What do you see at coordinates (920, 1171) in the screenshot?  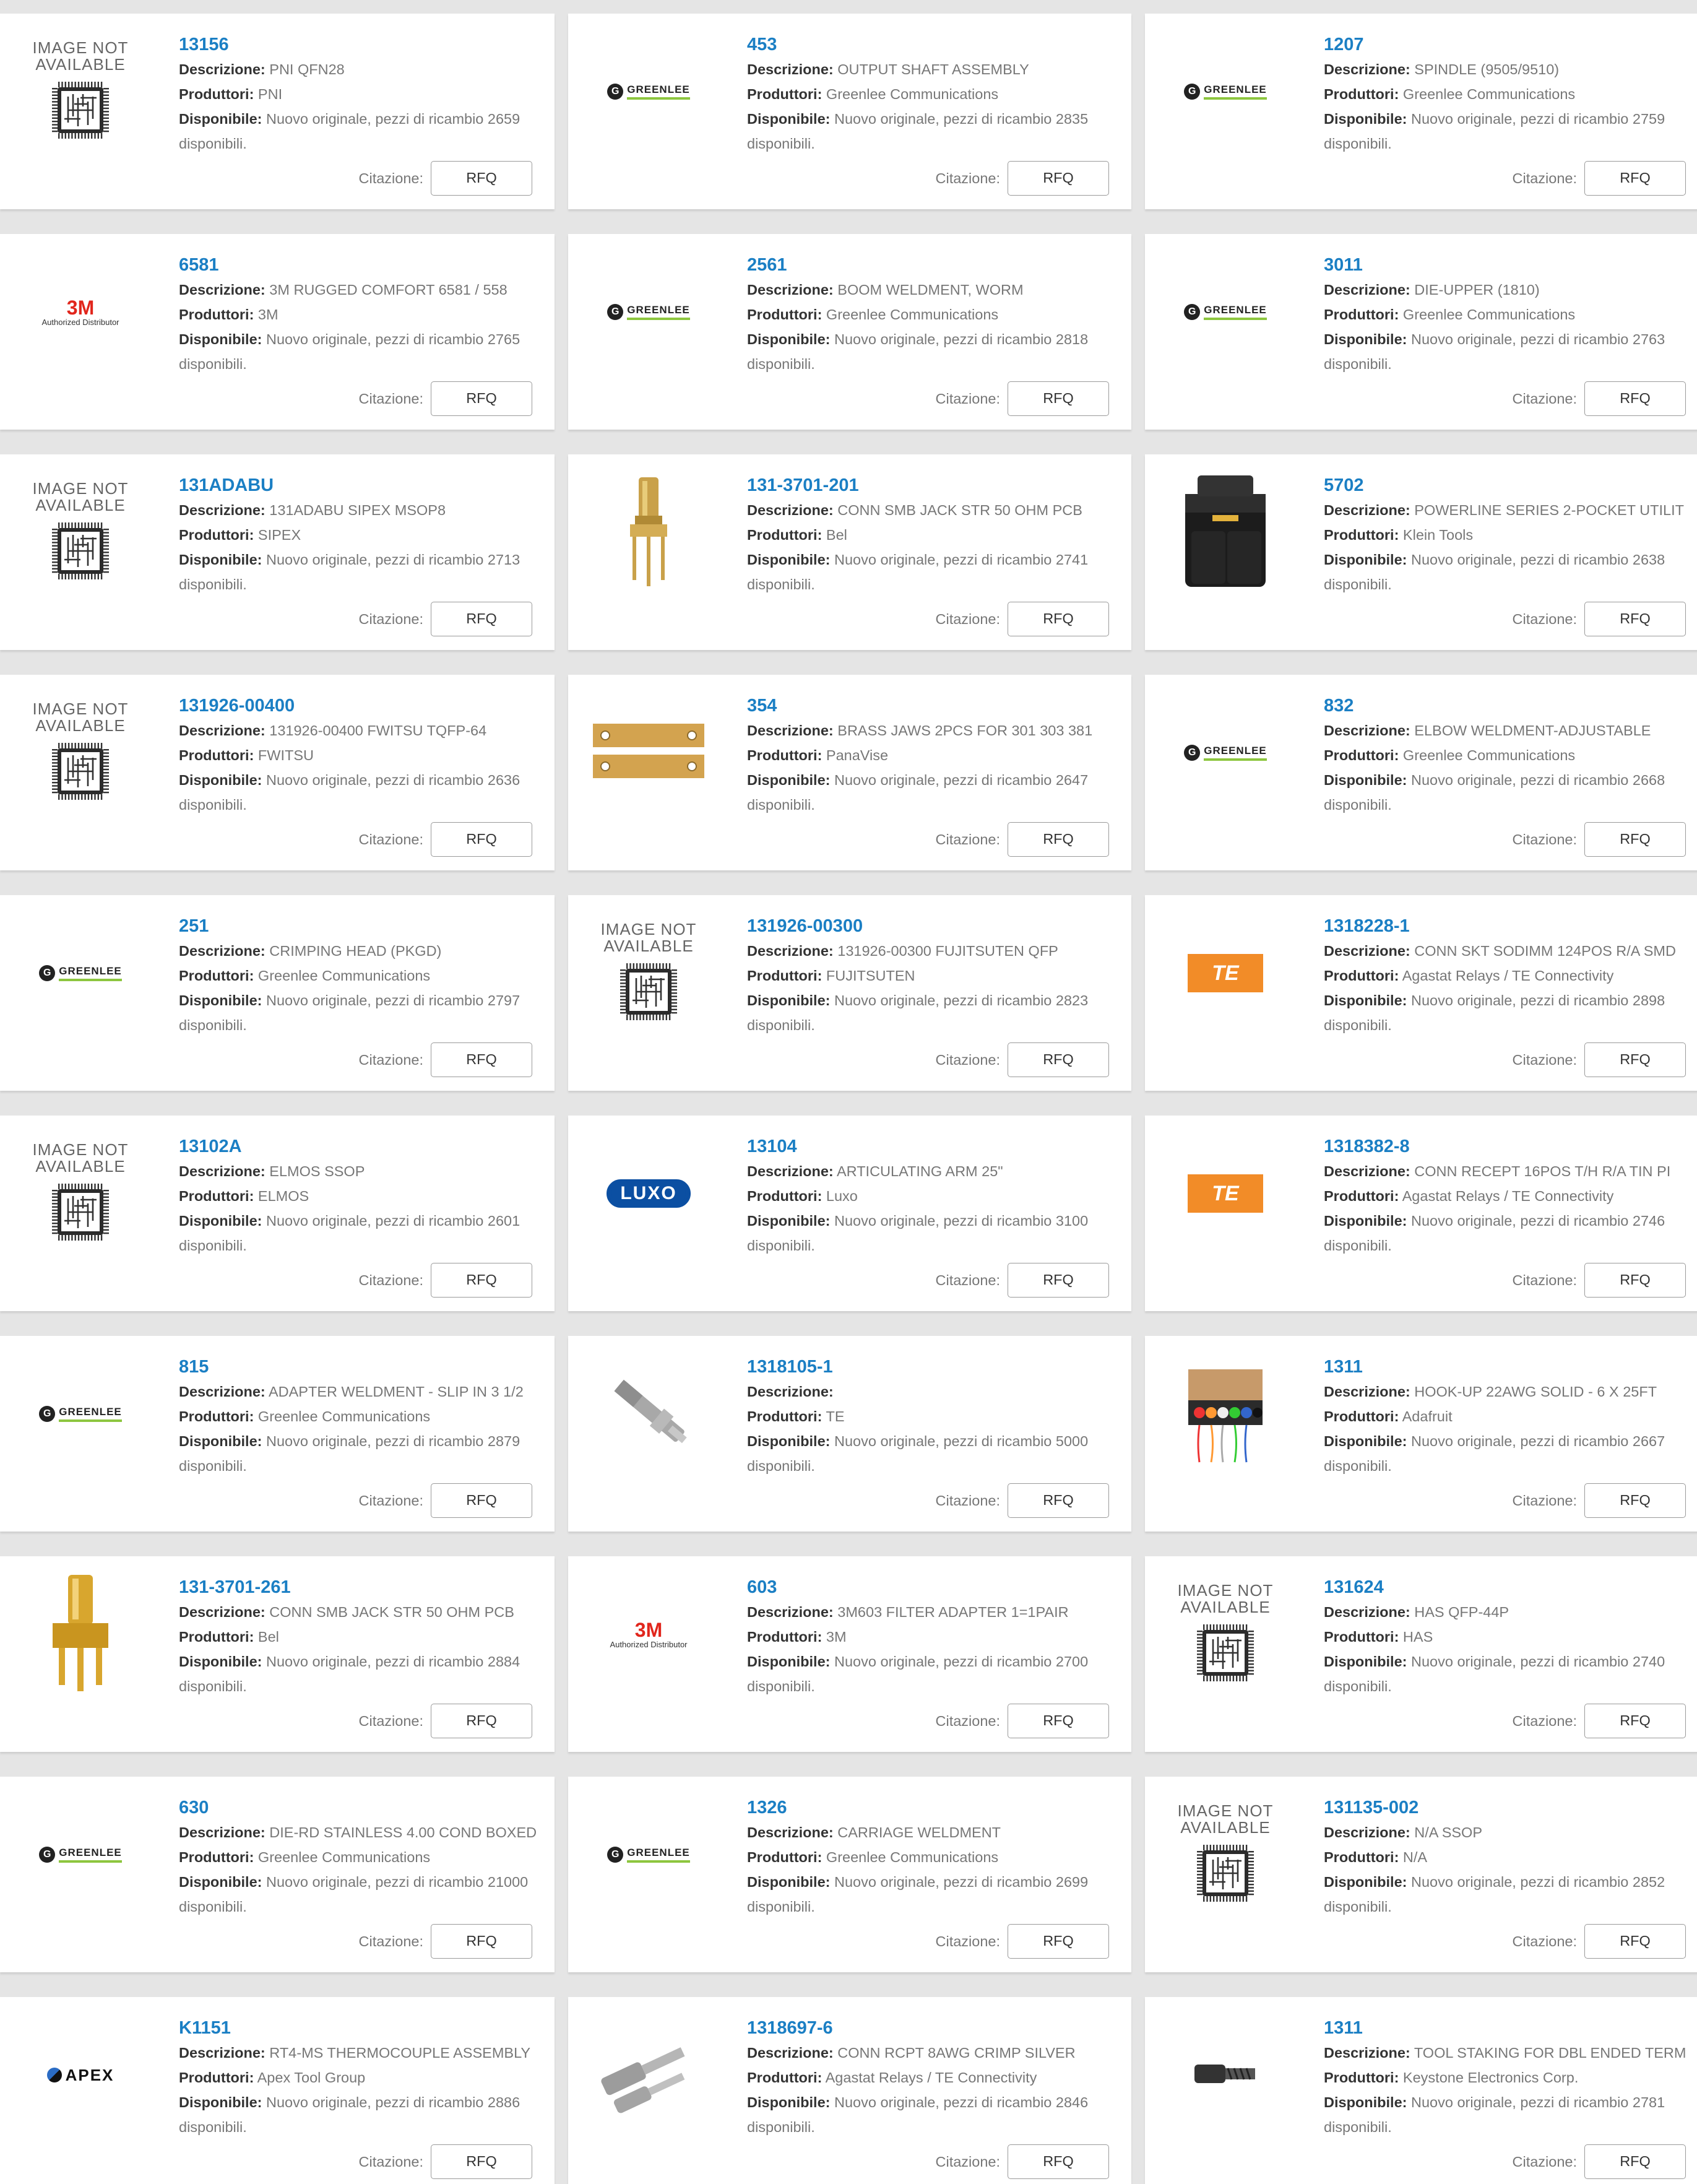 I see `product-description-value: ARTICULATING ARM 25"` at bounding box center [920, 1171].